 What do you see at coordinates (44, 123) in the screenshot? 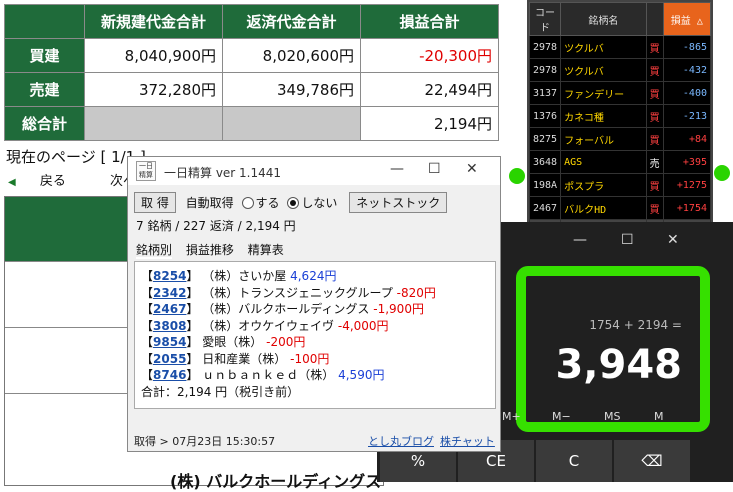
I see `row-label-grand: 総合計` at bounding box center [44, 123].